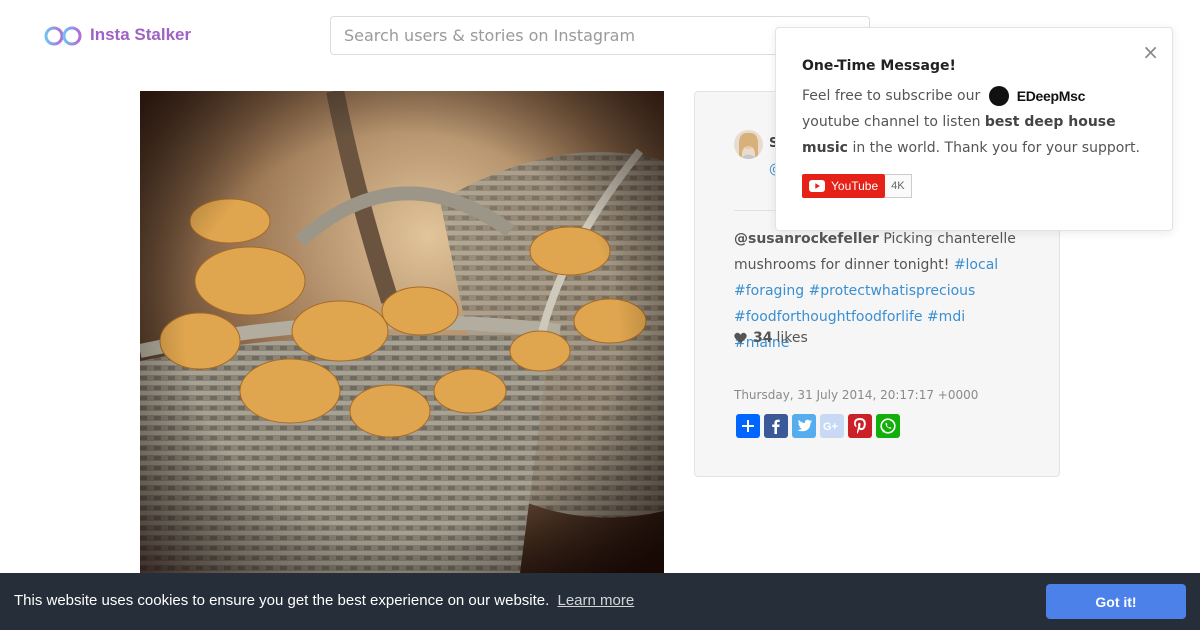 Image resolution: width=1200 pixels, height=630 pixels. Describe the element at coordinates (891, 96) in the screenshot. I see `popup-text: Feel free to subscribe our` at that location.